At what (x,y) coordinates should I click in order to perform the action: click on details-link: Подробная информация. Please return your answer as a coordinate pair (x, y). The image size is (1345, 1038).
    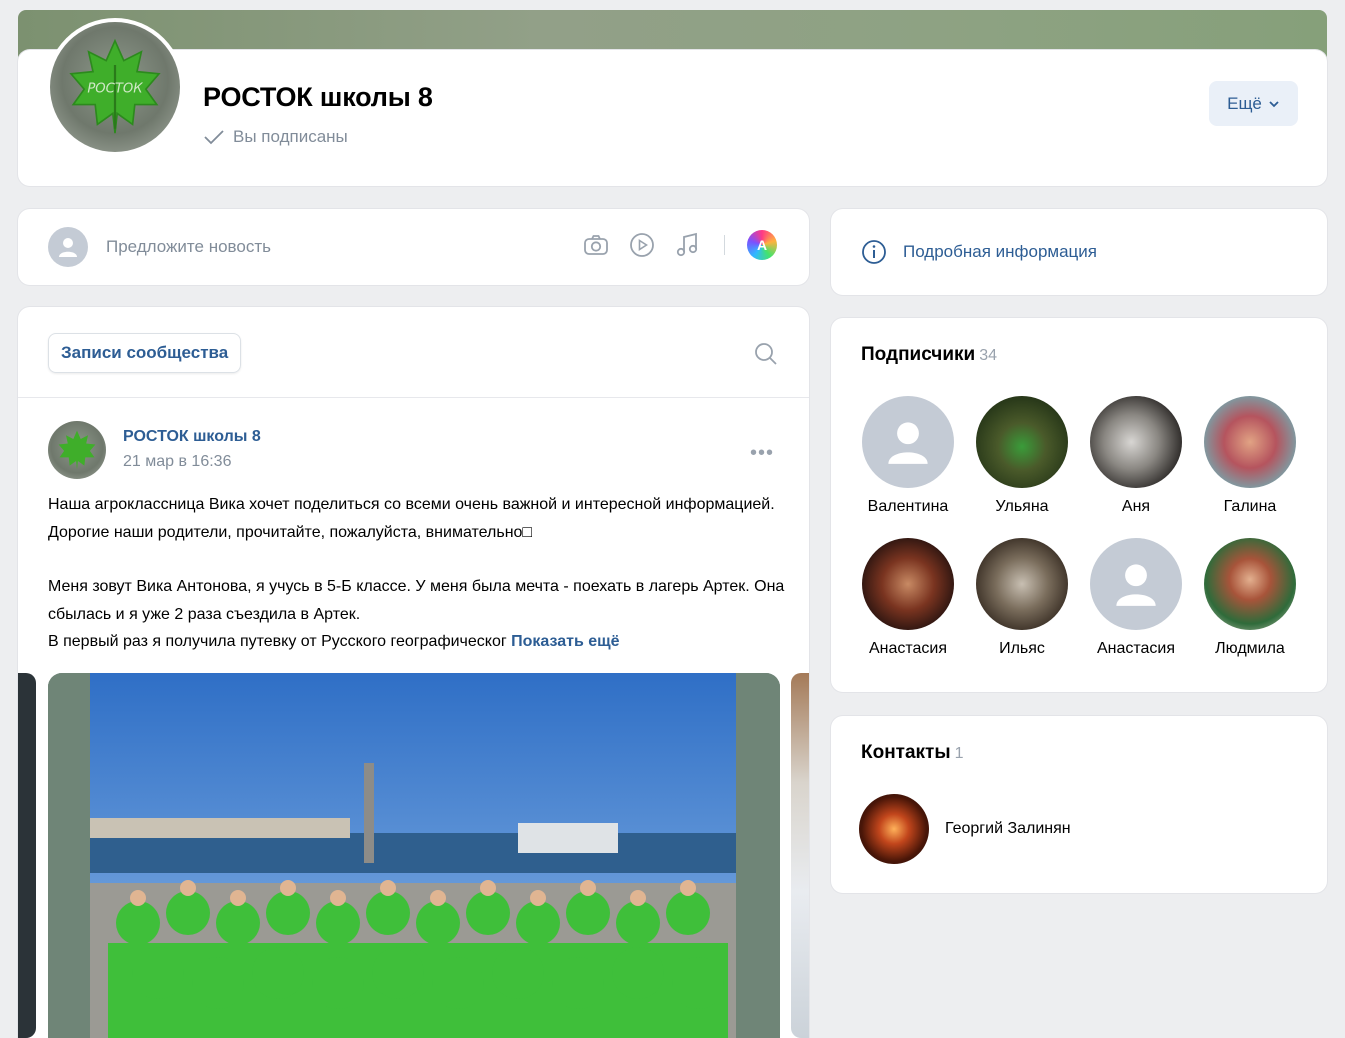
    Looking at the image, I should click on (1000, 252).